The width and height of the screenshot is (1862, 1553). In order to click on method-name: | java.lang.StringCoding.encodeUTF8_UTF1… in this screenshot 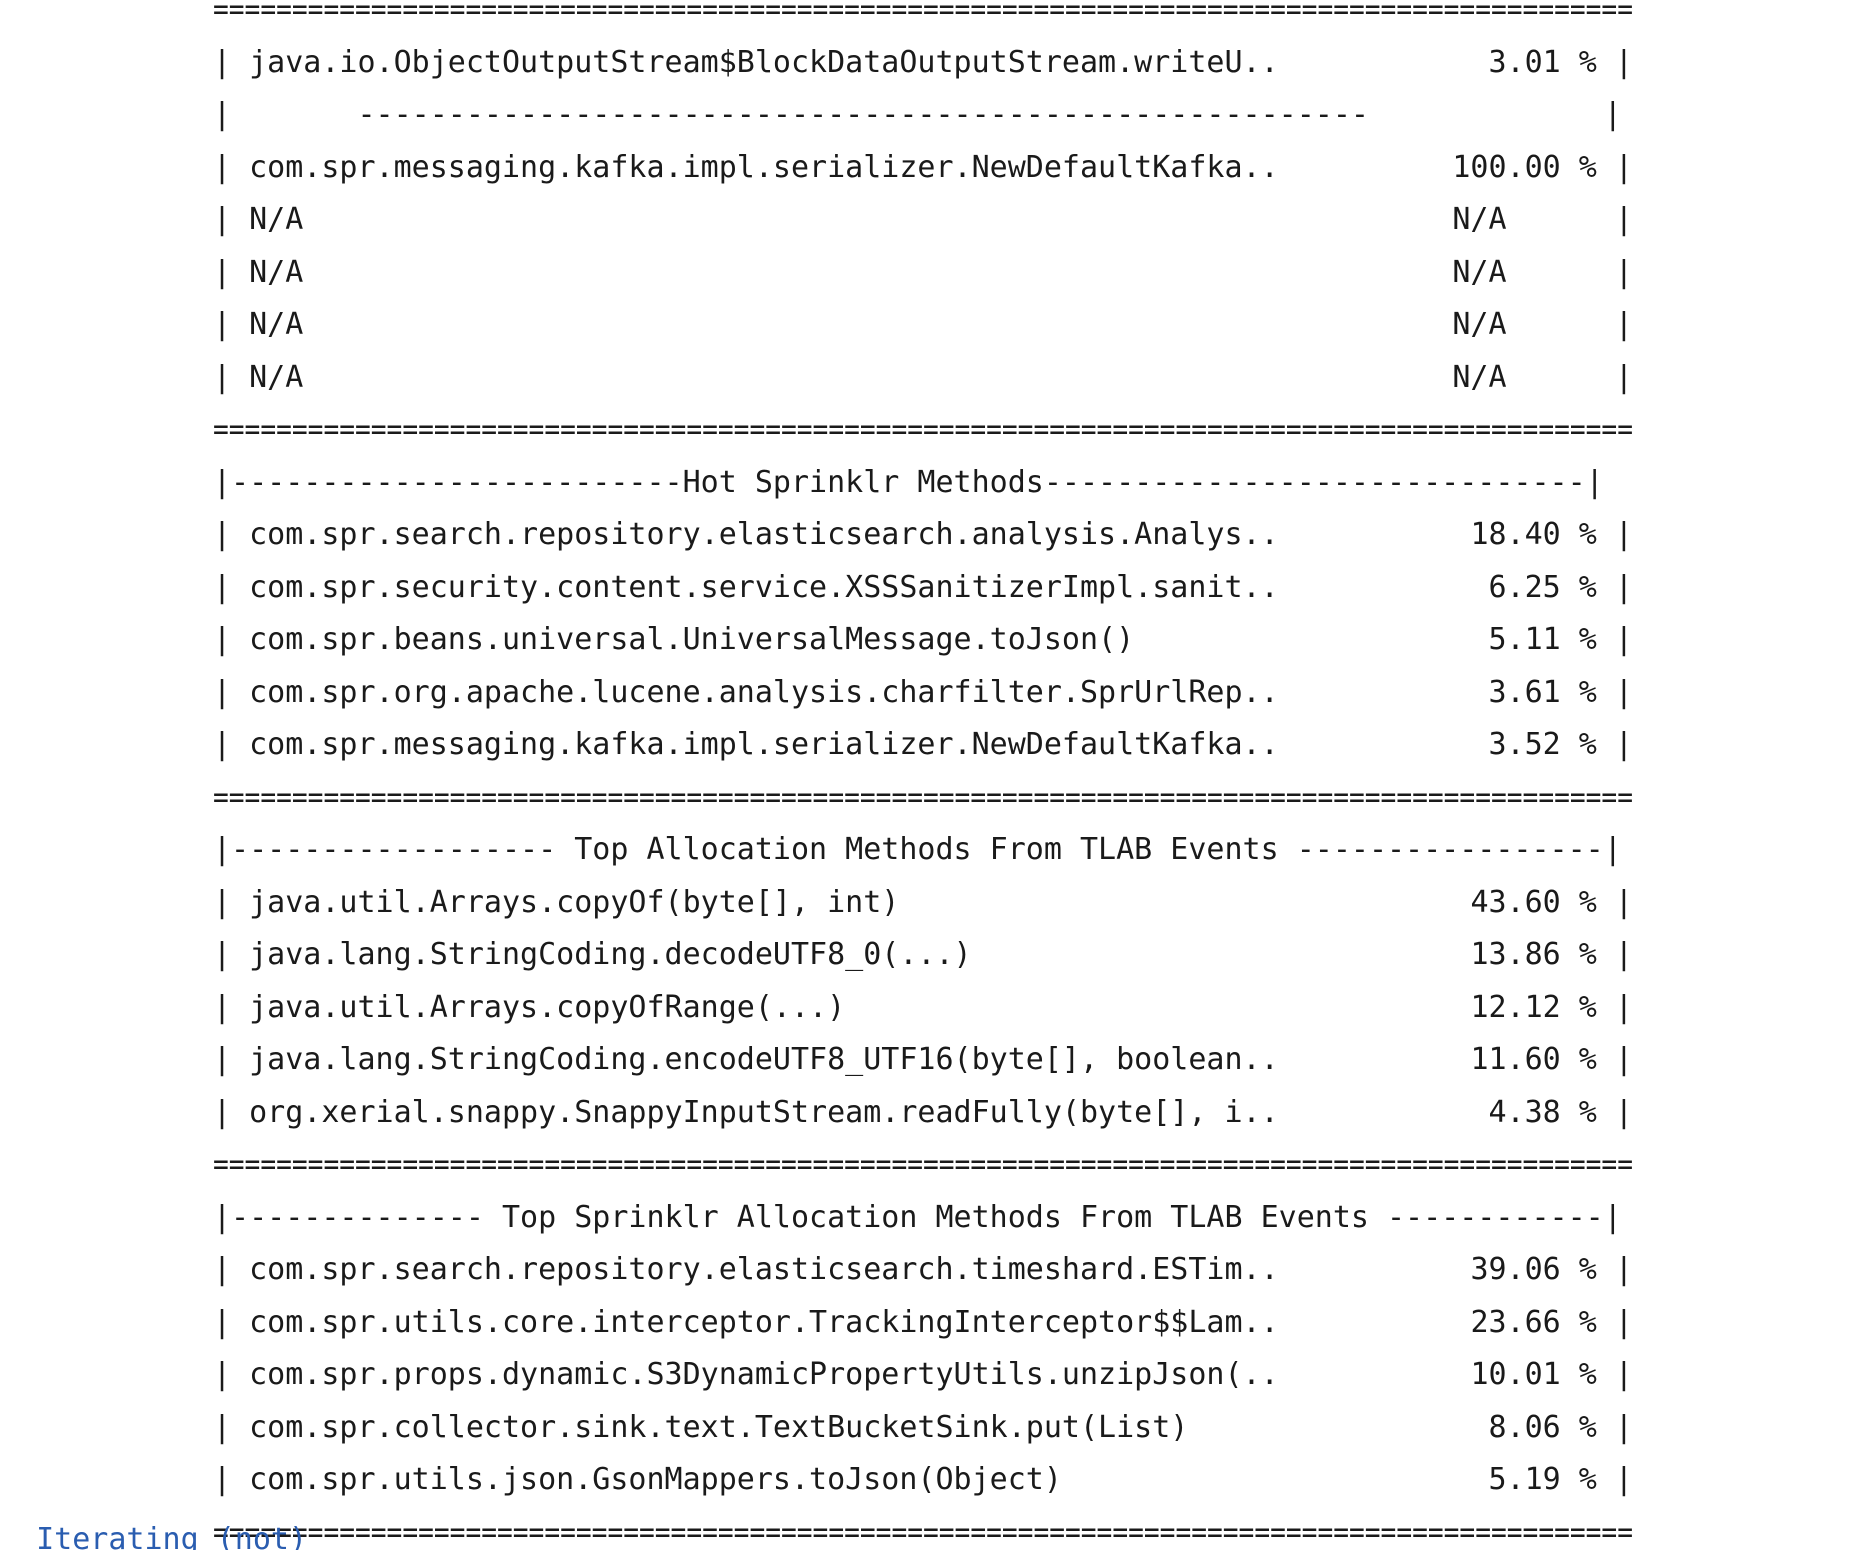, I will do `click(746, 1059)`.